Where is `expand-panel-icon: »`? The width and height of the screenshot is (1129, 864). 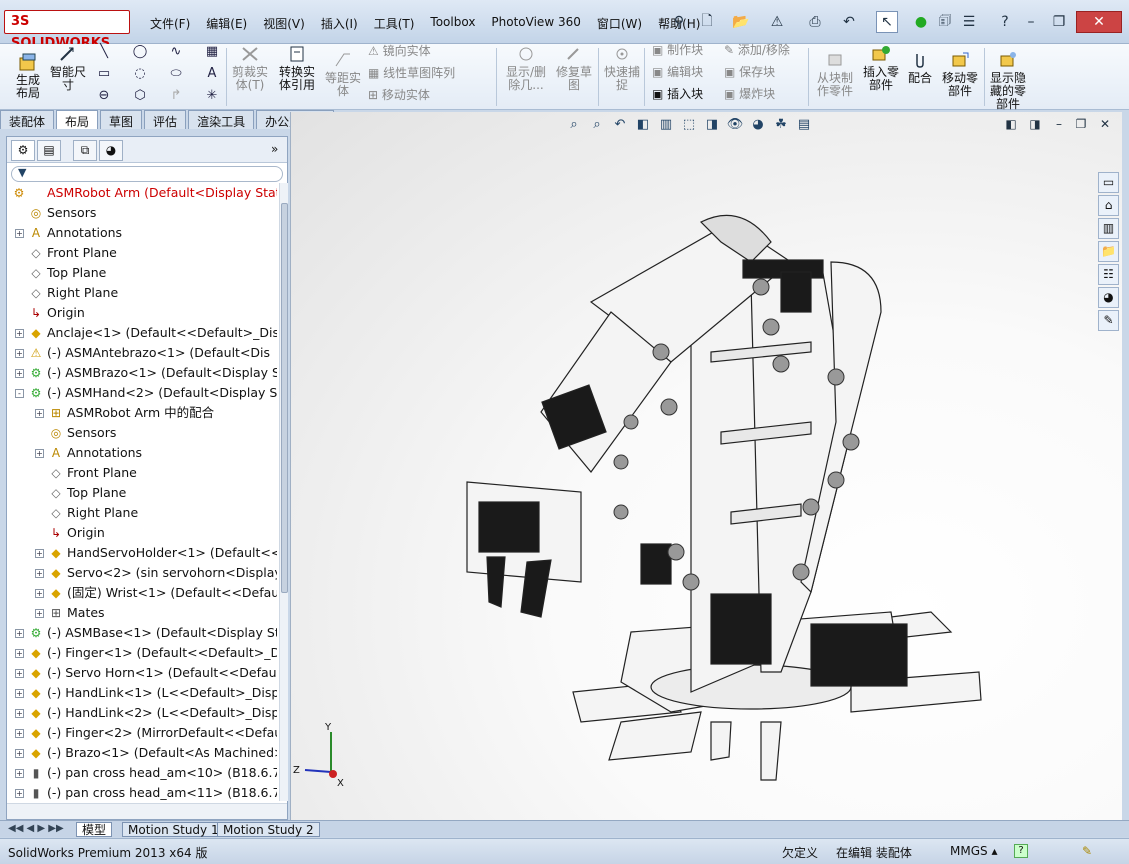 expand-panel-icon: » is located at coordinates (274, 149).